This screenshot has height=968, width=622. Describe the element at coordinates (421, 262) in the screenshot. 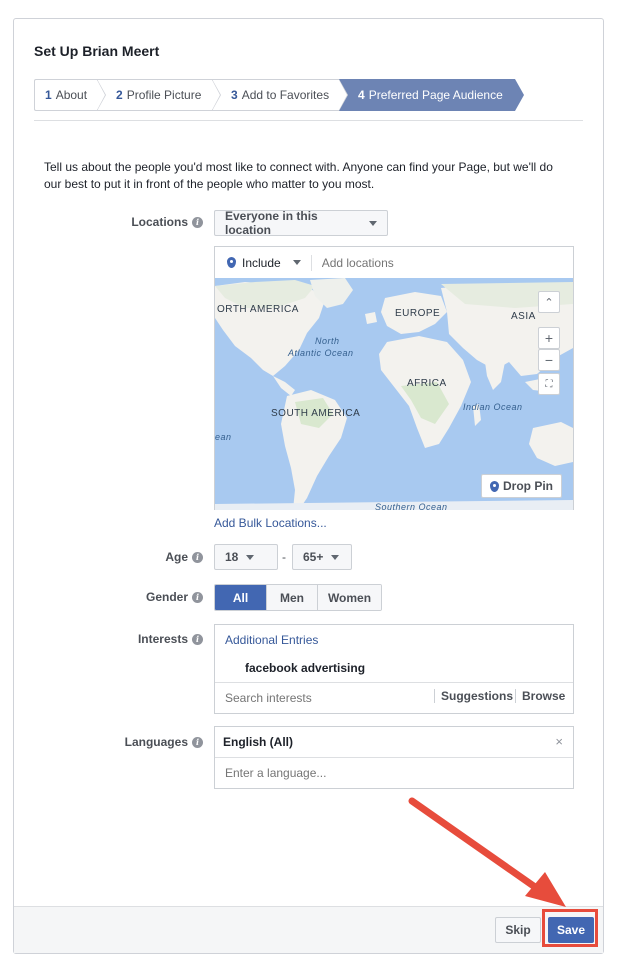

I see `add-locations-input` at that location.